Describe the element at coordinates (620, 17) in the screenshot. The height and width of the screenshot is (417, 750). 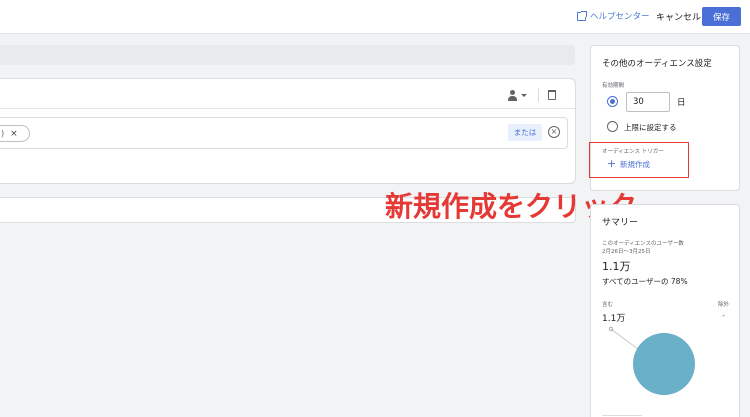
I see `help-center-label: ヘルプセンター` at that location.